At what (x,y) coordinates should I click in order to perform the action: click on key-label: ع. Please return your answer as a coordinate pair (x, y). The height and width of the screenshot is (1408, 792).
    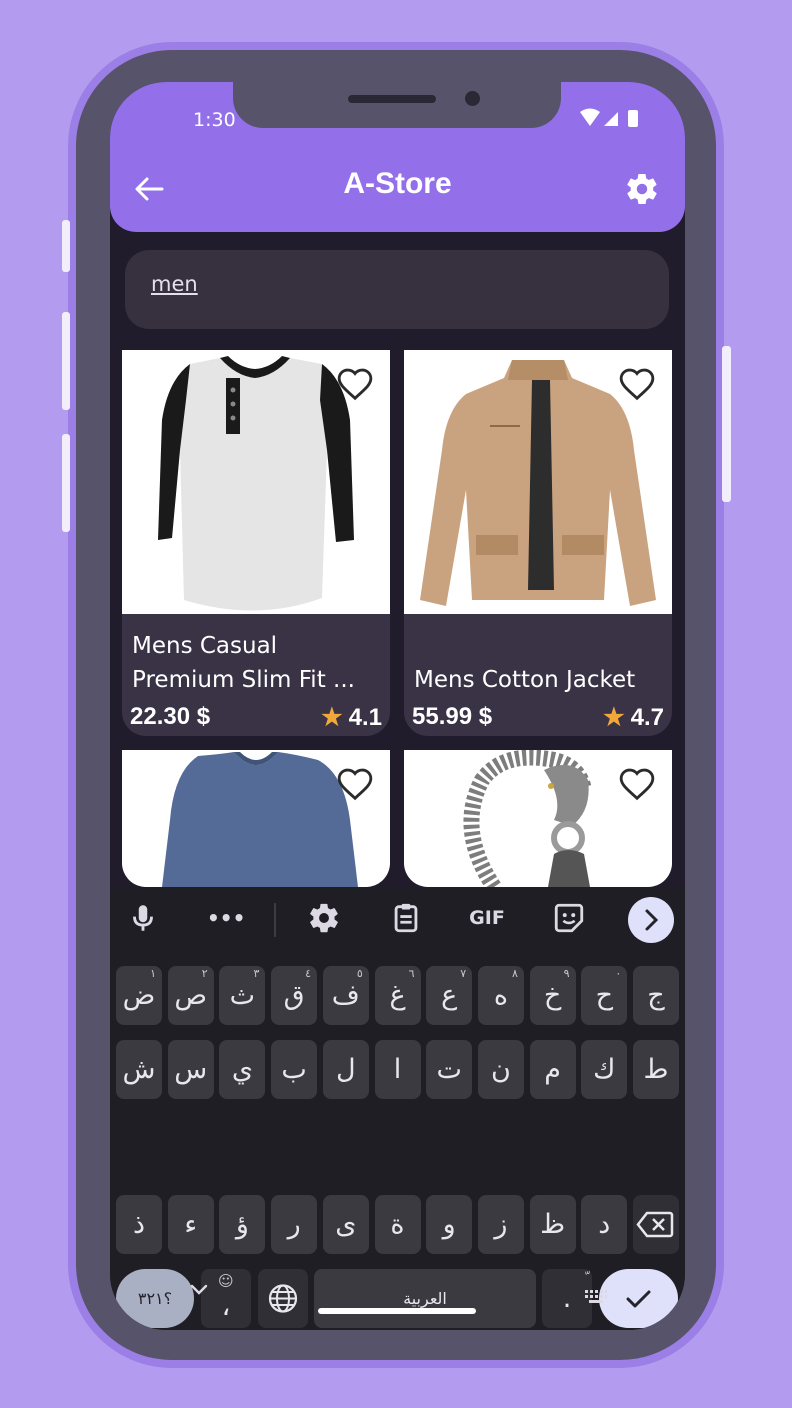
    Looking at the image, I should click on (449, 995).